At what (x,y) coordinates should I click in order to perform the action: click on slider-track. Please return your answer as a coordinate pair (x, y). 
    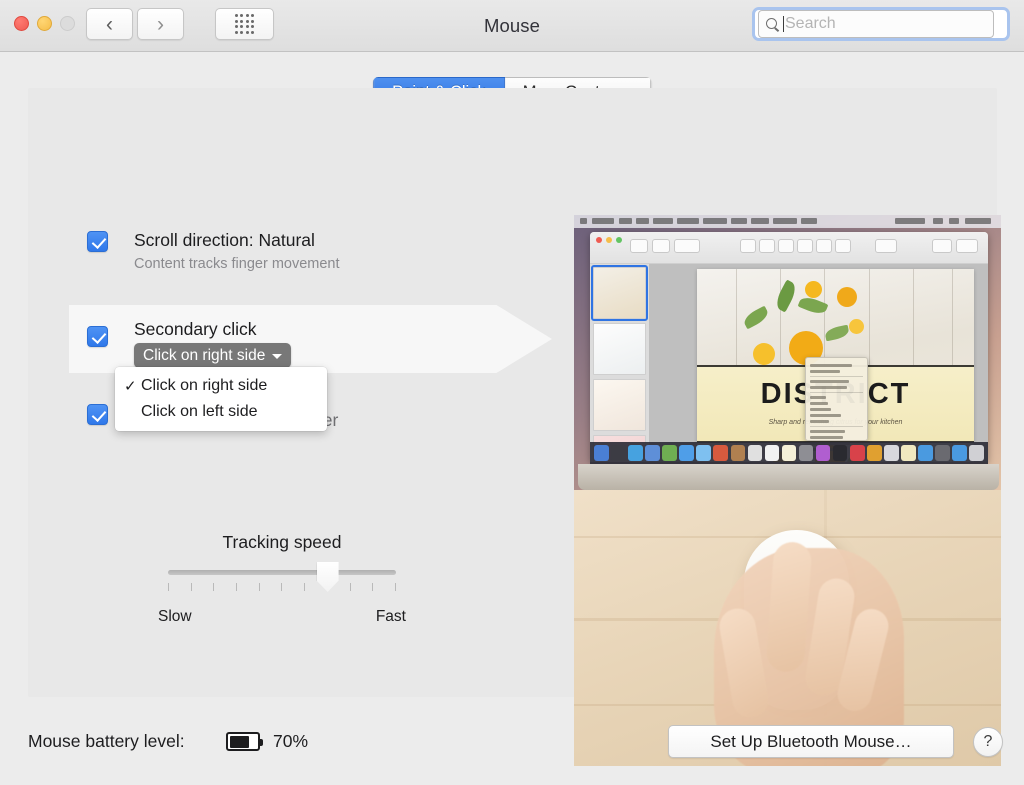
    Looking at the image, I should click on (282, 572).